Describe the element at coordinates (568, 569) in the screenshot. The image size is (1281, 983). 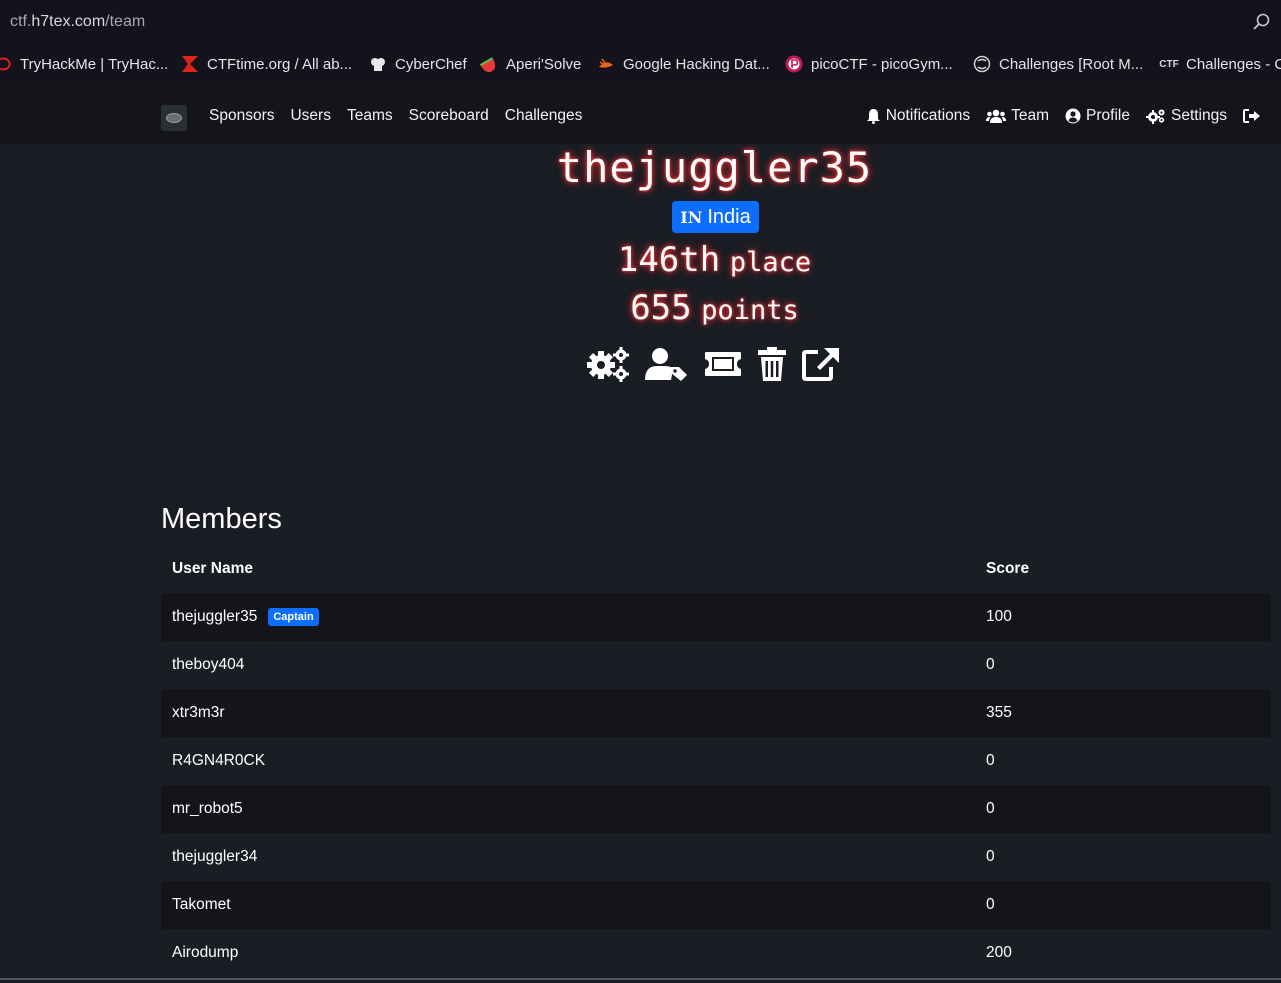
I see `column-header-username: User Name` at that location.